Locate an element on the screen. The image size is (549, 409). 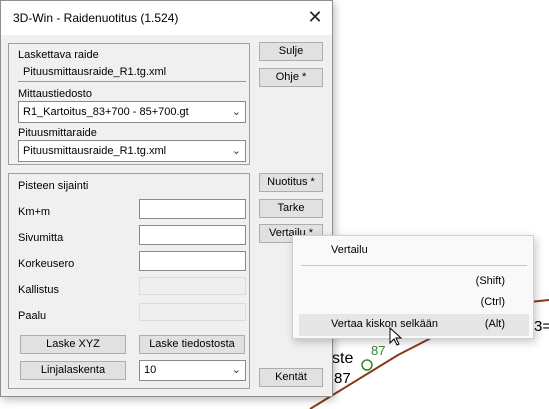
menu-item-ctrl: (Ctrl) is located at coordinates (414, 303).